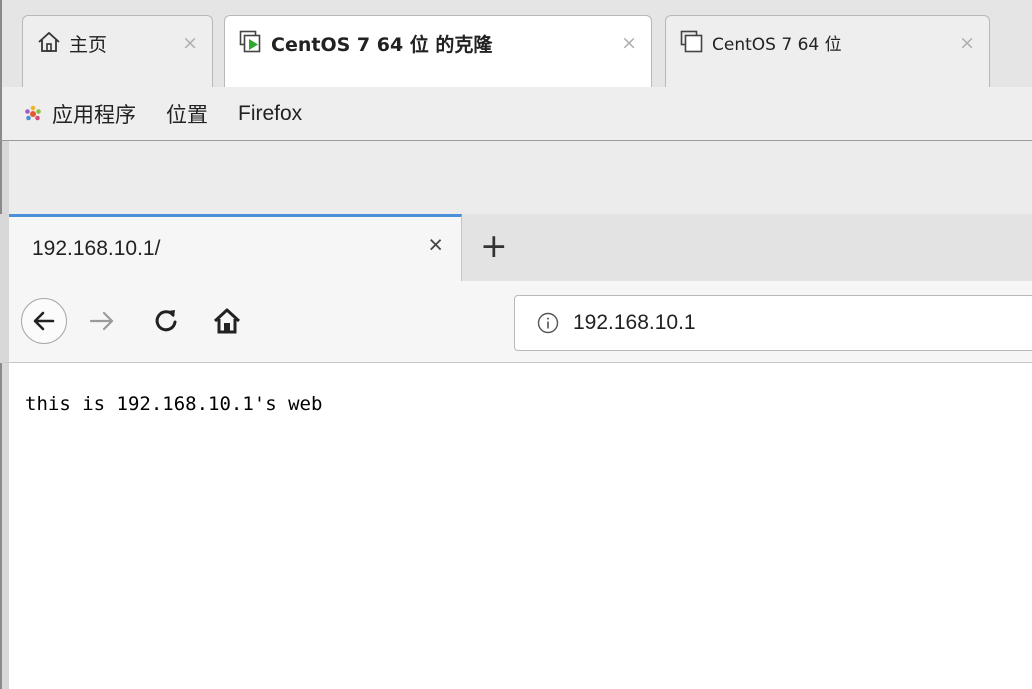 The height and width of the screenshot is (689, 1032). I want to click on vm-tab-label: 主页, so click(88, 45).